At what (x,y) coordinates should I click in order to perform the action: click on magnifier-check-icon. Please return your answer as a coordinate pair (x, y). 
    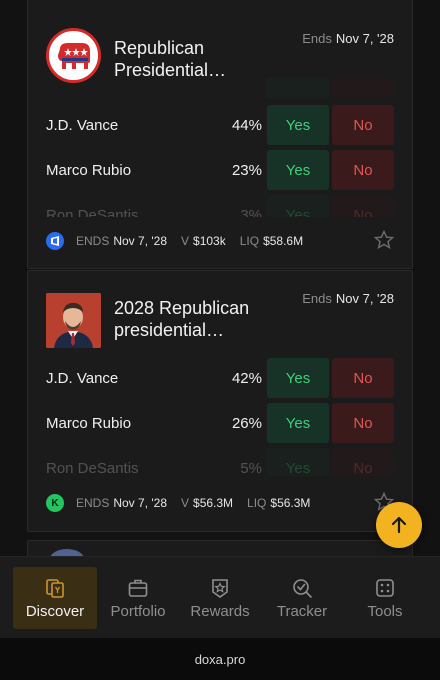
    Looking at the image, I should click on (302, 588).